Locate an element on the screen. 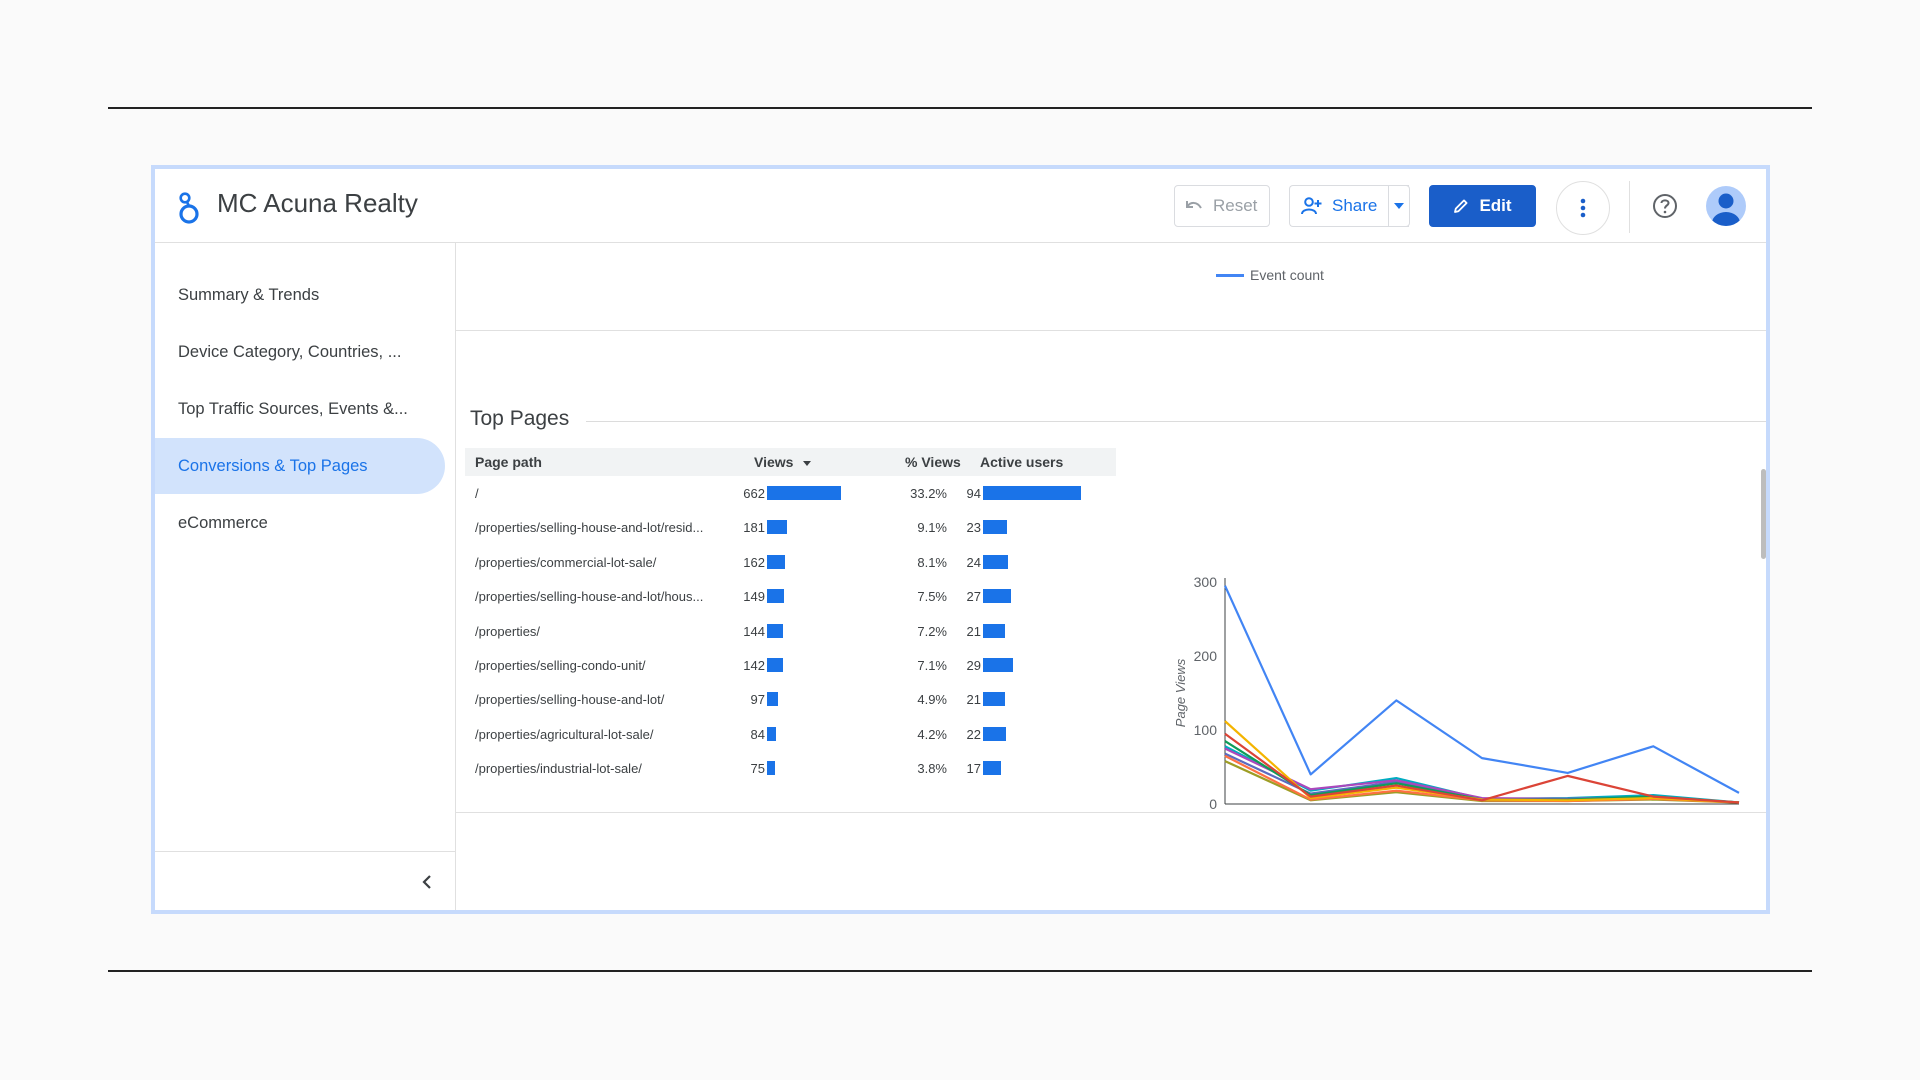  nav-item-summary-trends: Summary & Trends is located at coordinates (300, 295).